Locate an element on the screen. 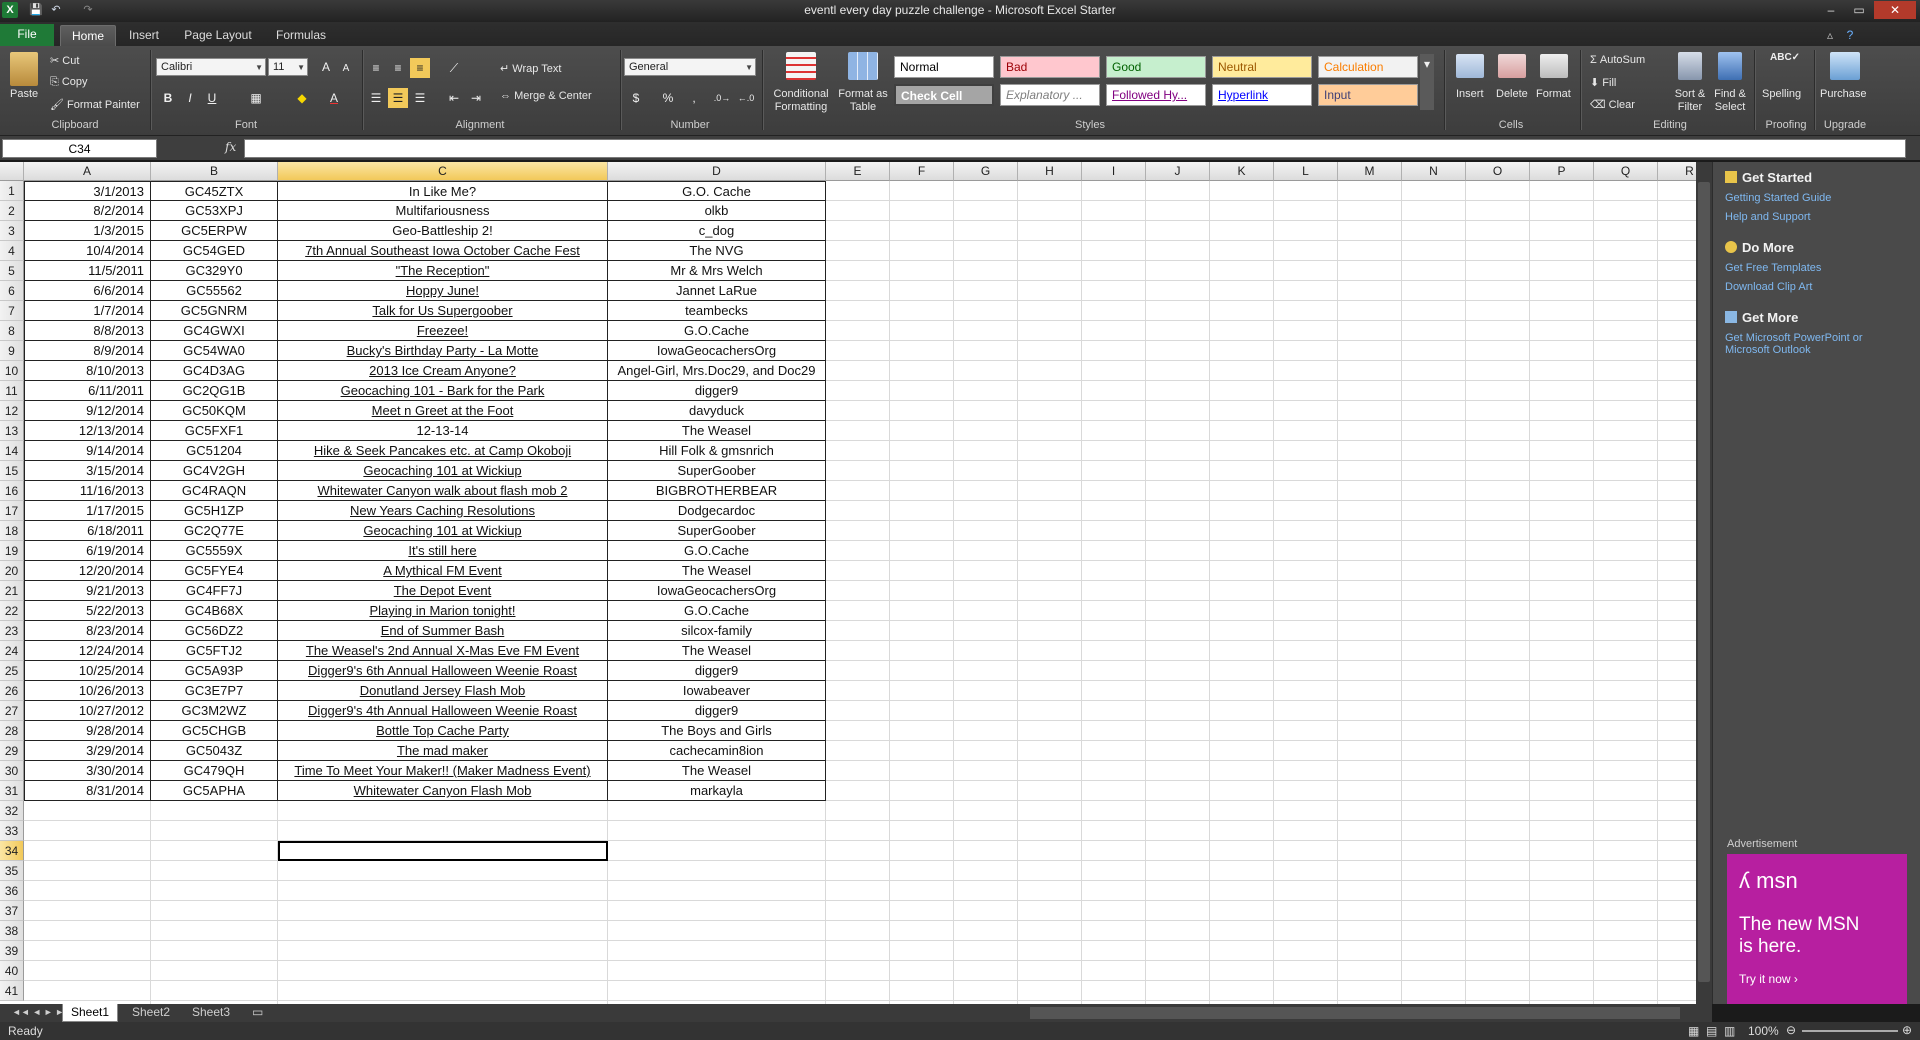 This screenshot has height=1040, width=1920. event-name-cell: Geo-Battleship 2! is located at coordinates (443, 231).